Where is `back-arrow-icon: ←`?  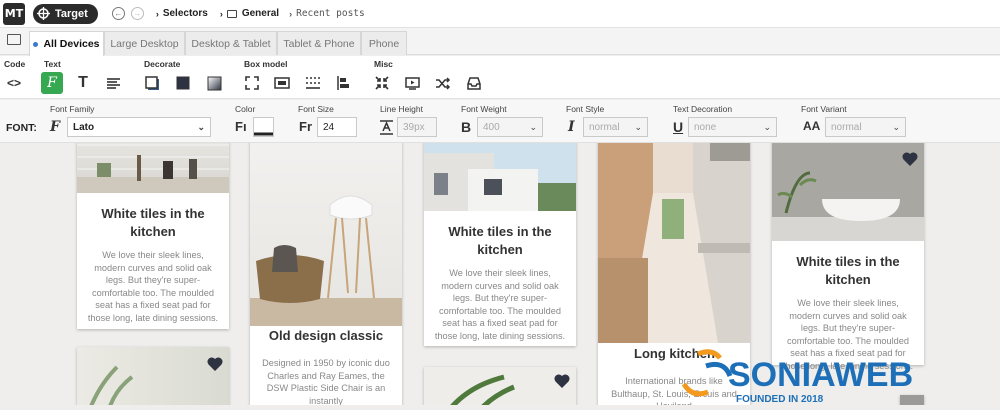 back-arrow-icon: ← is located at coordinates (118, 13).